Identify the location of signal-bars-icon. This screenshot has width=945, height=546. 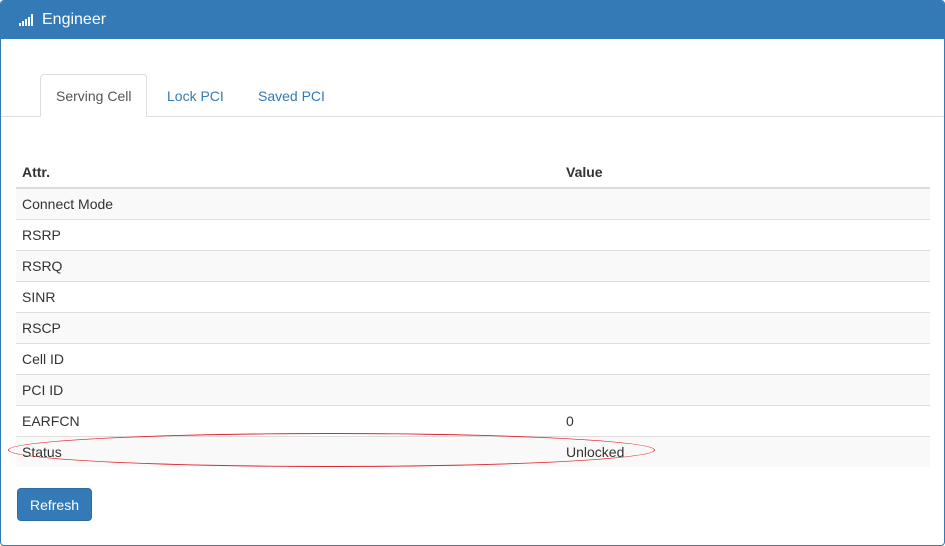
(27, 20).